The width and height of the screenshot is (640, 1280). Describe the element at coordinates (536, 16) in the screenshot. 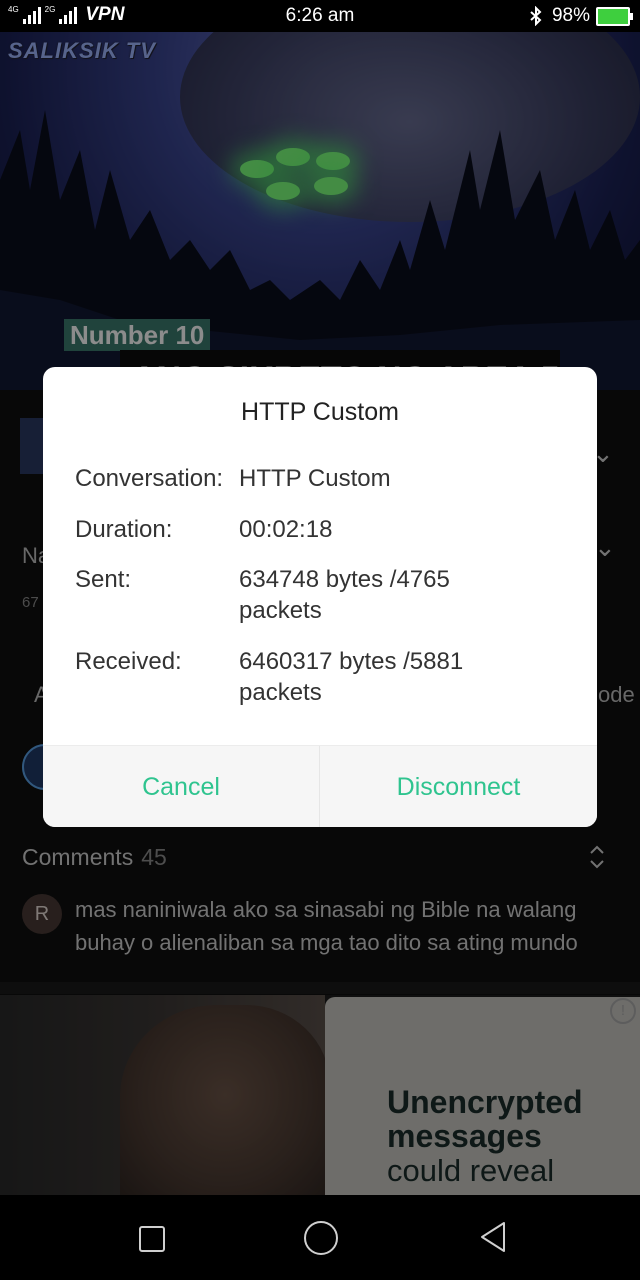

I see `bluetooth-icon` at that location.